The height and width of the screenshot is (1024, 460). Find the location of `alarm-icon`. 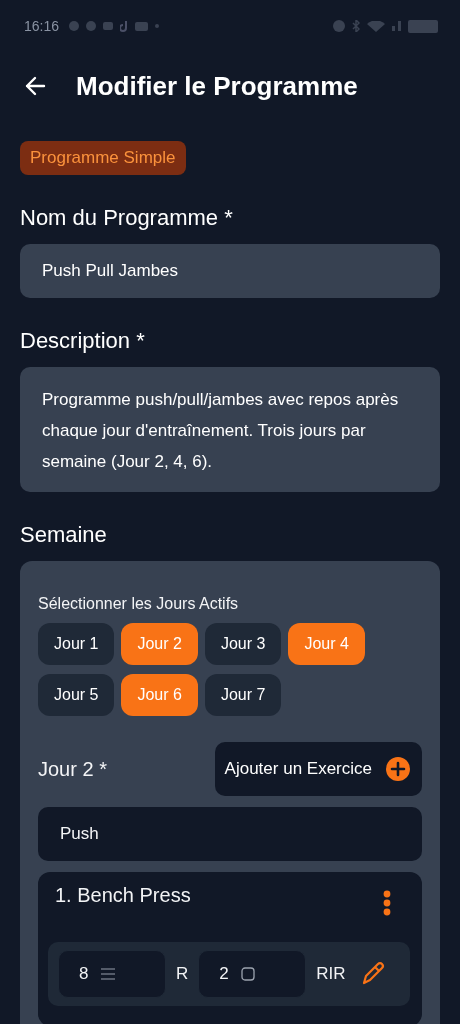

alarm-icon is located at coordinates (339, 26).